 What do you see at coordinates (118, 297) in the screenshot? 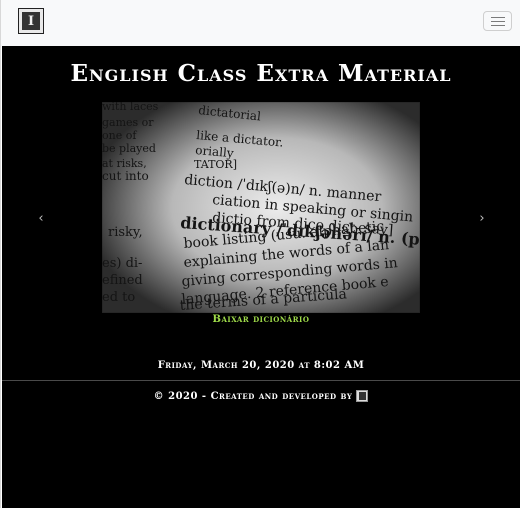
I see `photo-text-line: ed to` at bounding box center [118, 297].